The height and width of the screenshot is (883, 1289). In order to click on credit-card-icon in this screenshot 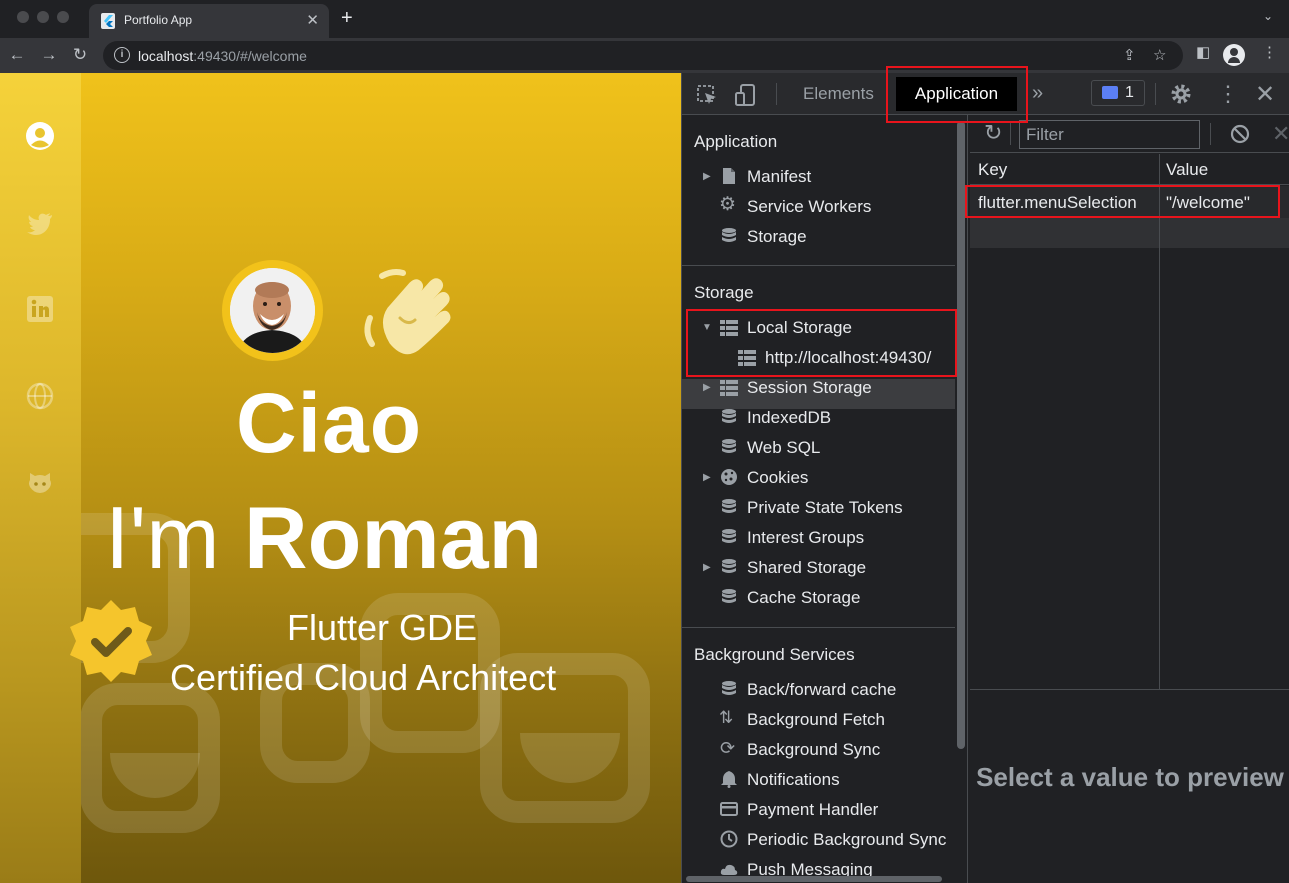, I will do `click(729, 809)`.